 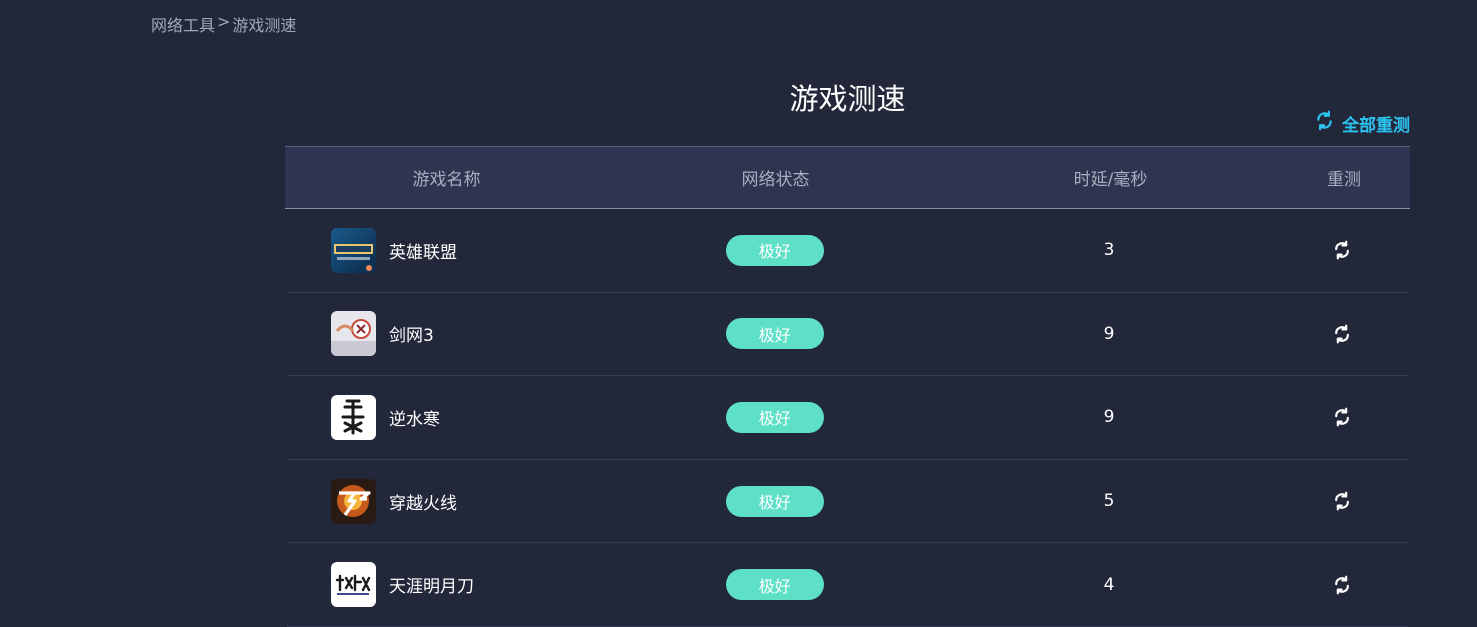 I want to click on header-game-name: 游戏名称, so click(x=446, y=180).